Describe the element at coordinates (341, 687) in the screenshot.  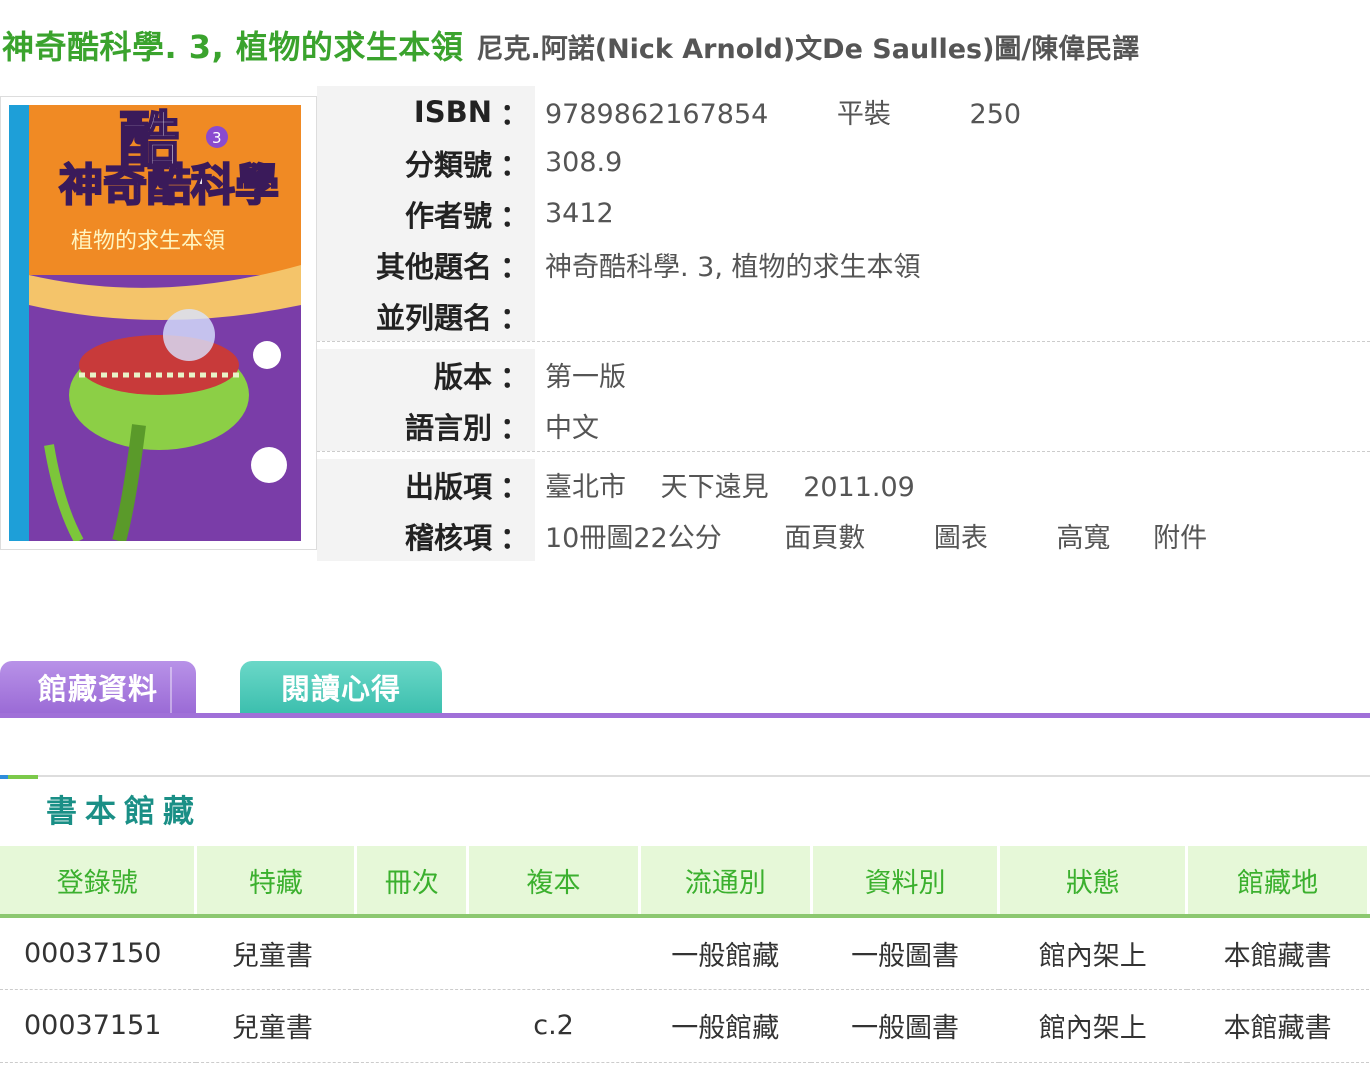
I see `tab-reading-reviews: 閱讀心得` at that location.